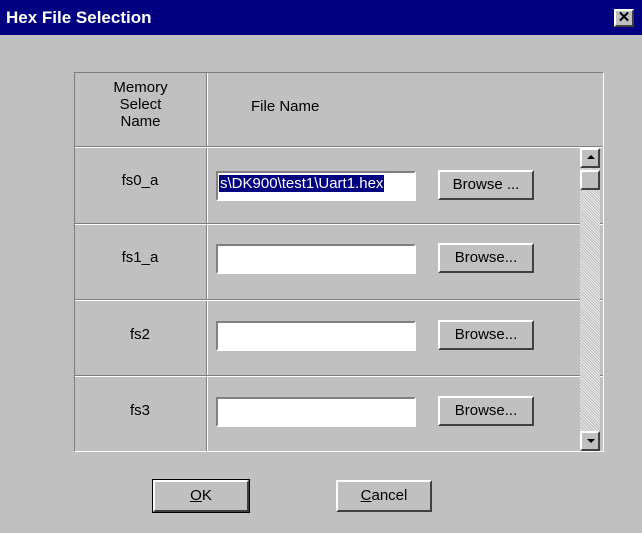 Image resolution: width=642 pixels, height=533 pixels. What do you see at coordinates (624, 18) in the screenshot?
I see `close-icon: ✕` at bounding box center [624, 18].